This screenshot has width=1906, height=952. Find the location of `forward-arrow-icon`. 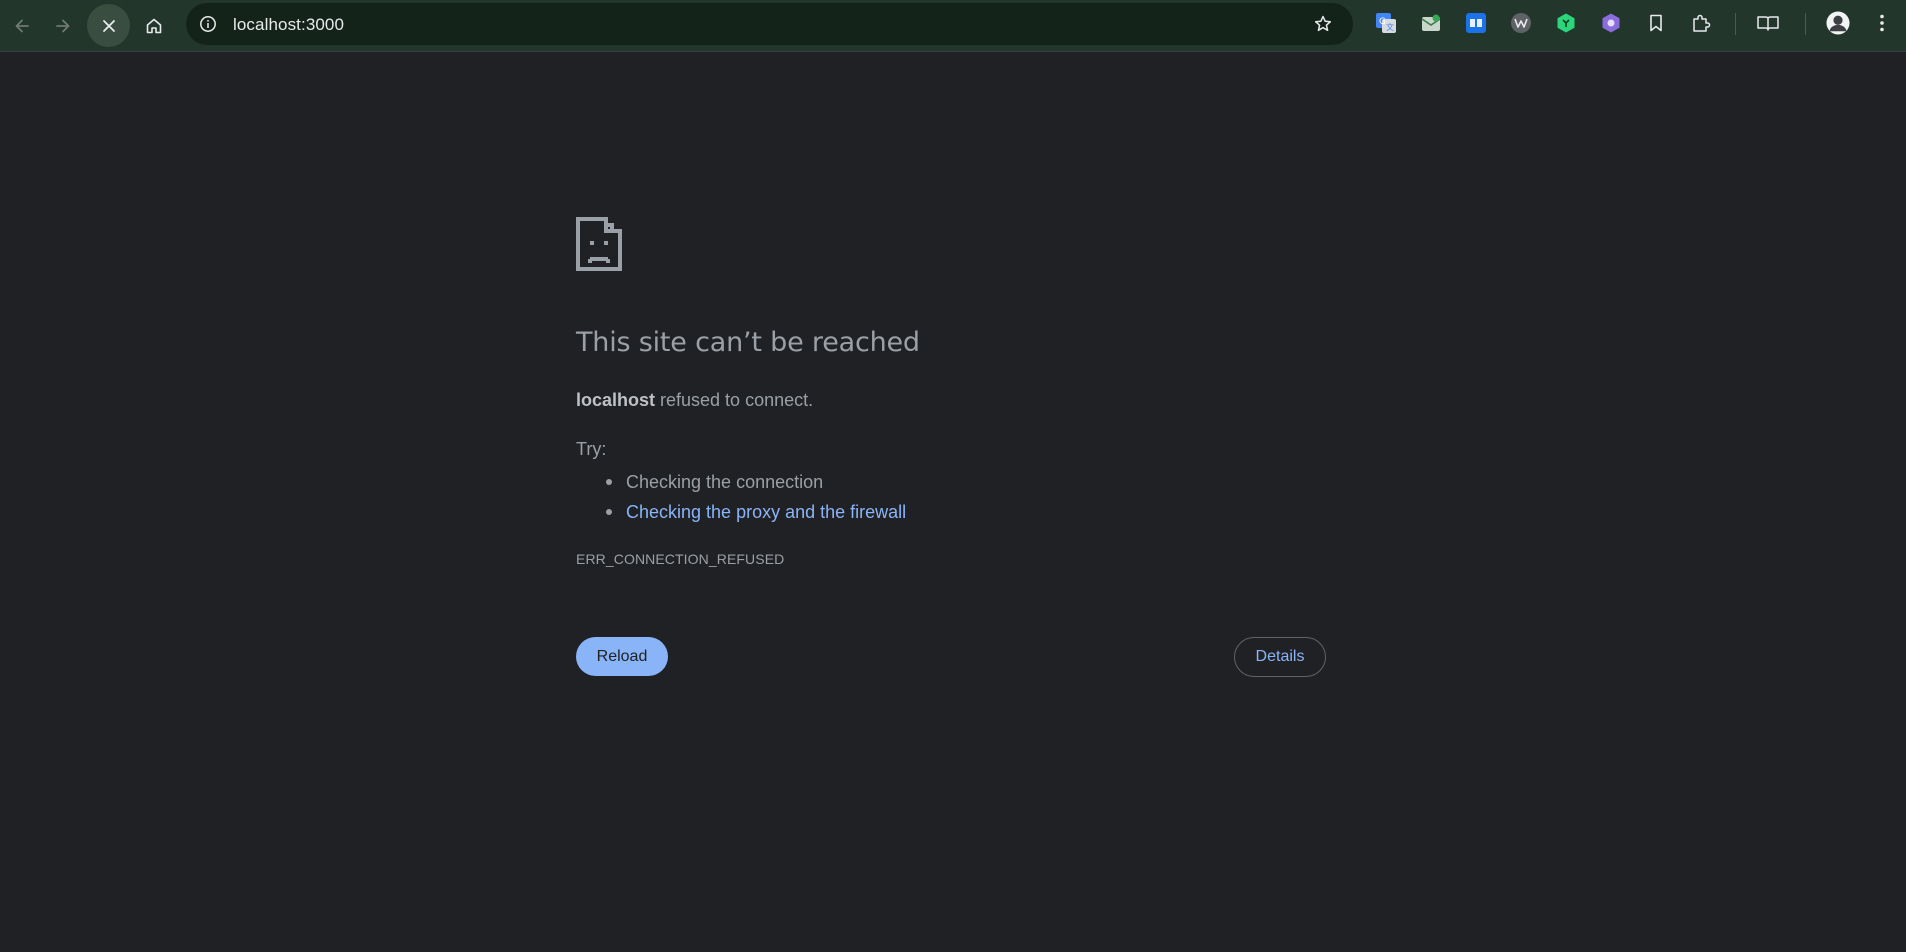

forward-arrow-icon is located at coordinates (62, 25).